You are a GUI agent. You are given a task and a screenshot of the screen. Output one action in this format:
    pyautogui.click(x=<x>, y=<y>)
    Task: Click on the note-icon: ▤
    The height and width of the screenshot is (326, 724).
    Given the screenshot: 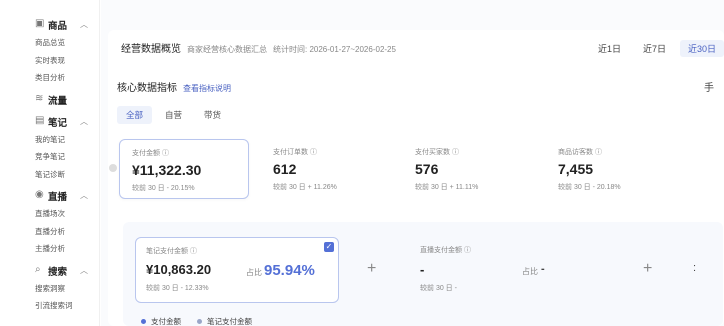 What is the action you would take?
    pyautogui.click(x=40, y=120)
    